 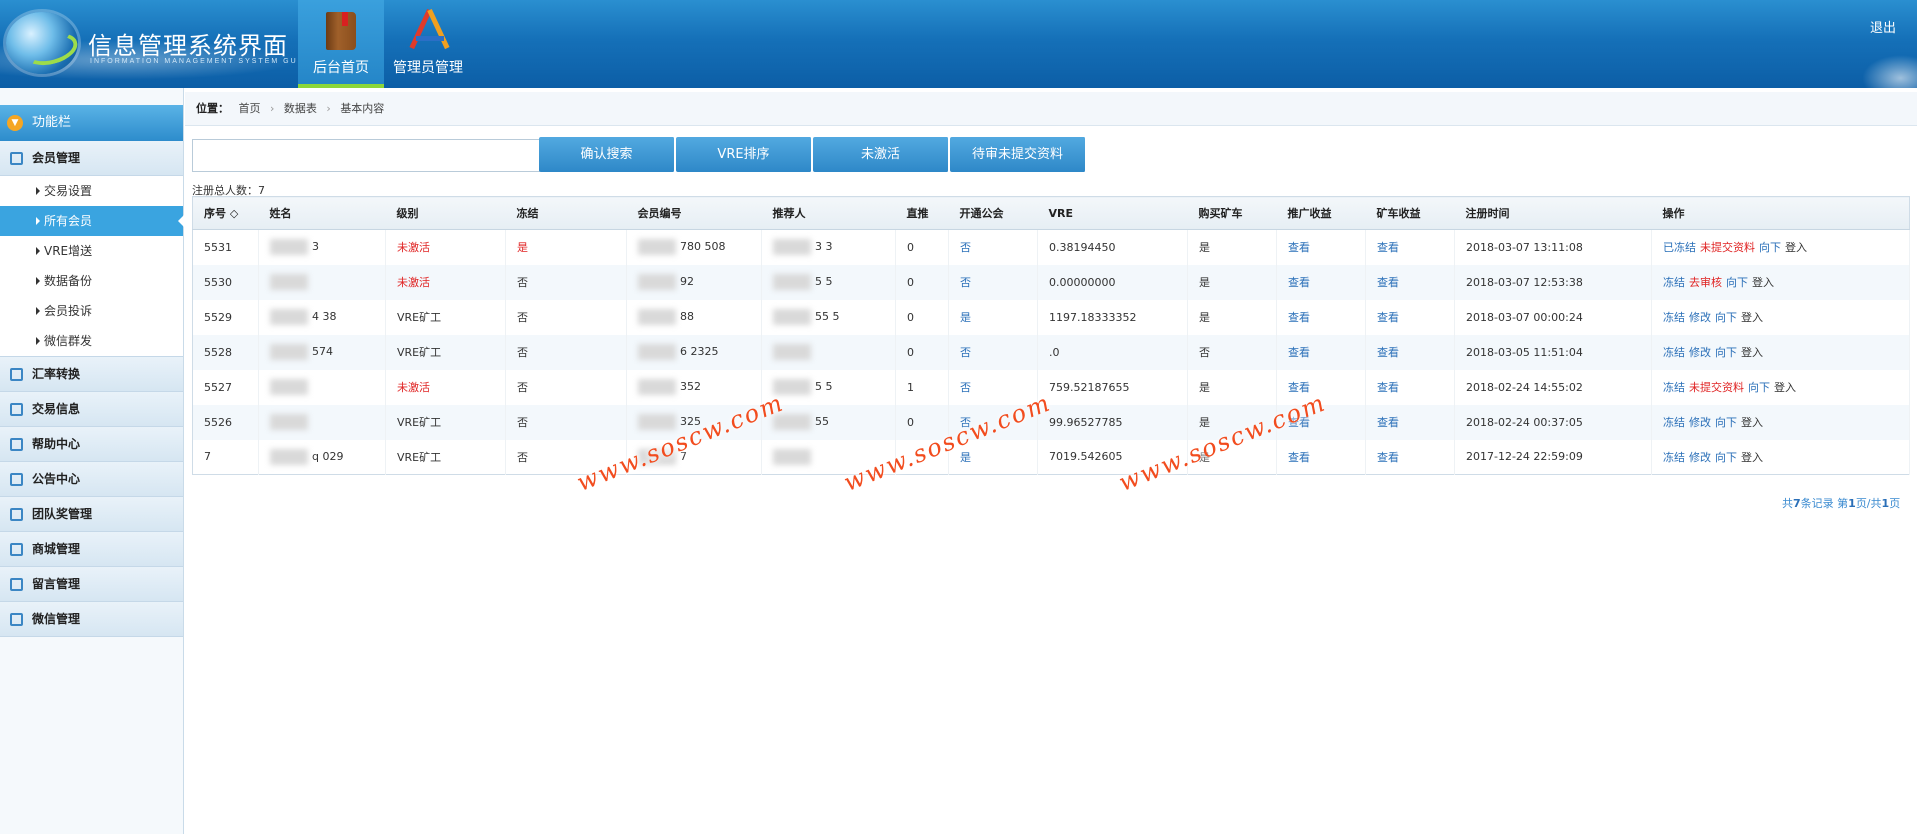 I want to click on app-subtitle: INFORMATION MANAGEMENT SYSTEM GUI, so click(x=196, y=61).